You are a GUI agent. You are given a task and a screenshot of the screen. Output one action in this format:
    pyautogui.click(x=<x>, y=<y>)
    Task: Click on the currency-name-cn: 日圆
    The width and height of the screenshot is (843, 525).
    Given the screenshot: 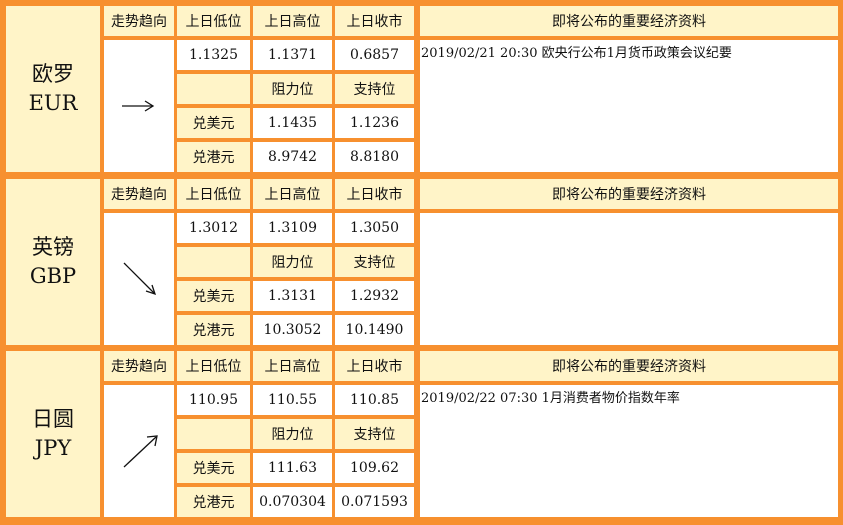 What is the action you would take?
    pyautogui.click(x=53, y=419)
    